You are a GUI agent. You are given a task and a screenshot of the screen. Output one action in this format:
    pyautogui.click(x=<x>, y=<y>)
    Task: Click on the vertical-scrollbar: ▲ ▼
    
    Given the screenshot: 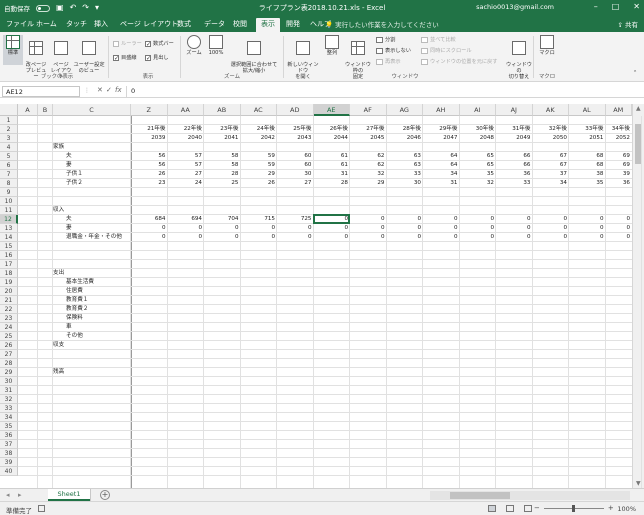 What is the action you would take?
    pyautogui.click(x=638, y=296)
    